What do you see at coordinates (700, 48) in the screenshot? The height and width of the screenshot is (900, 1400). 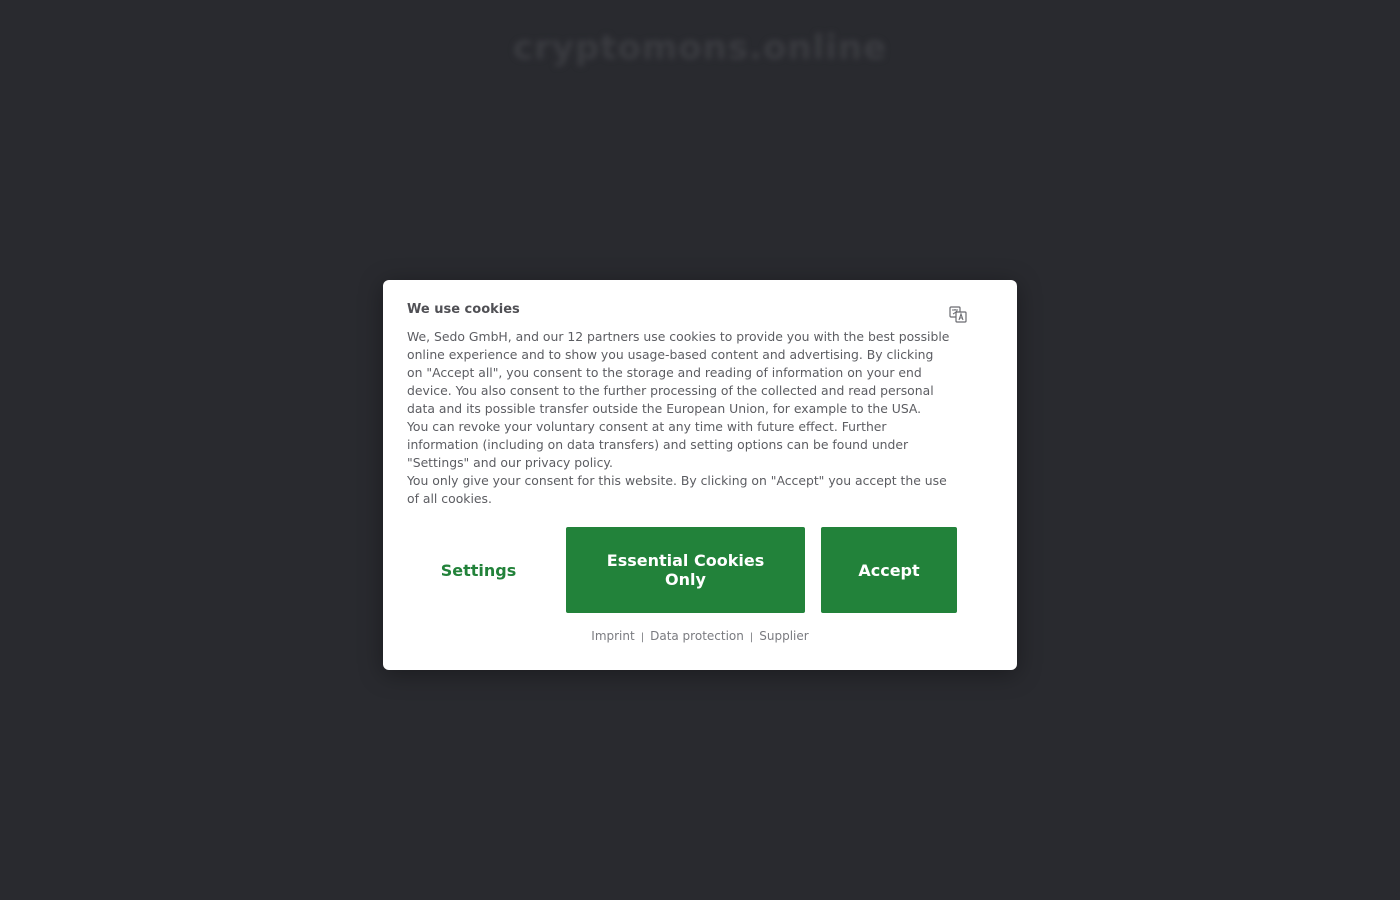 I see `site-title: cryptomons.online` at bounding box center [700, 48].